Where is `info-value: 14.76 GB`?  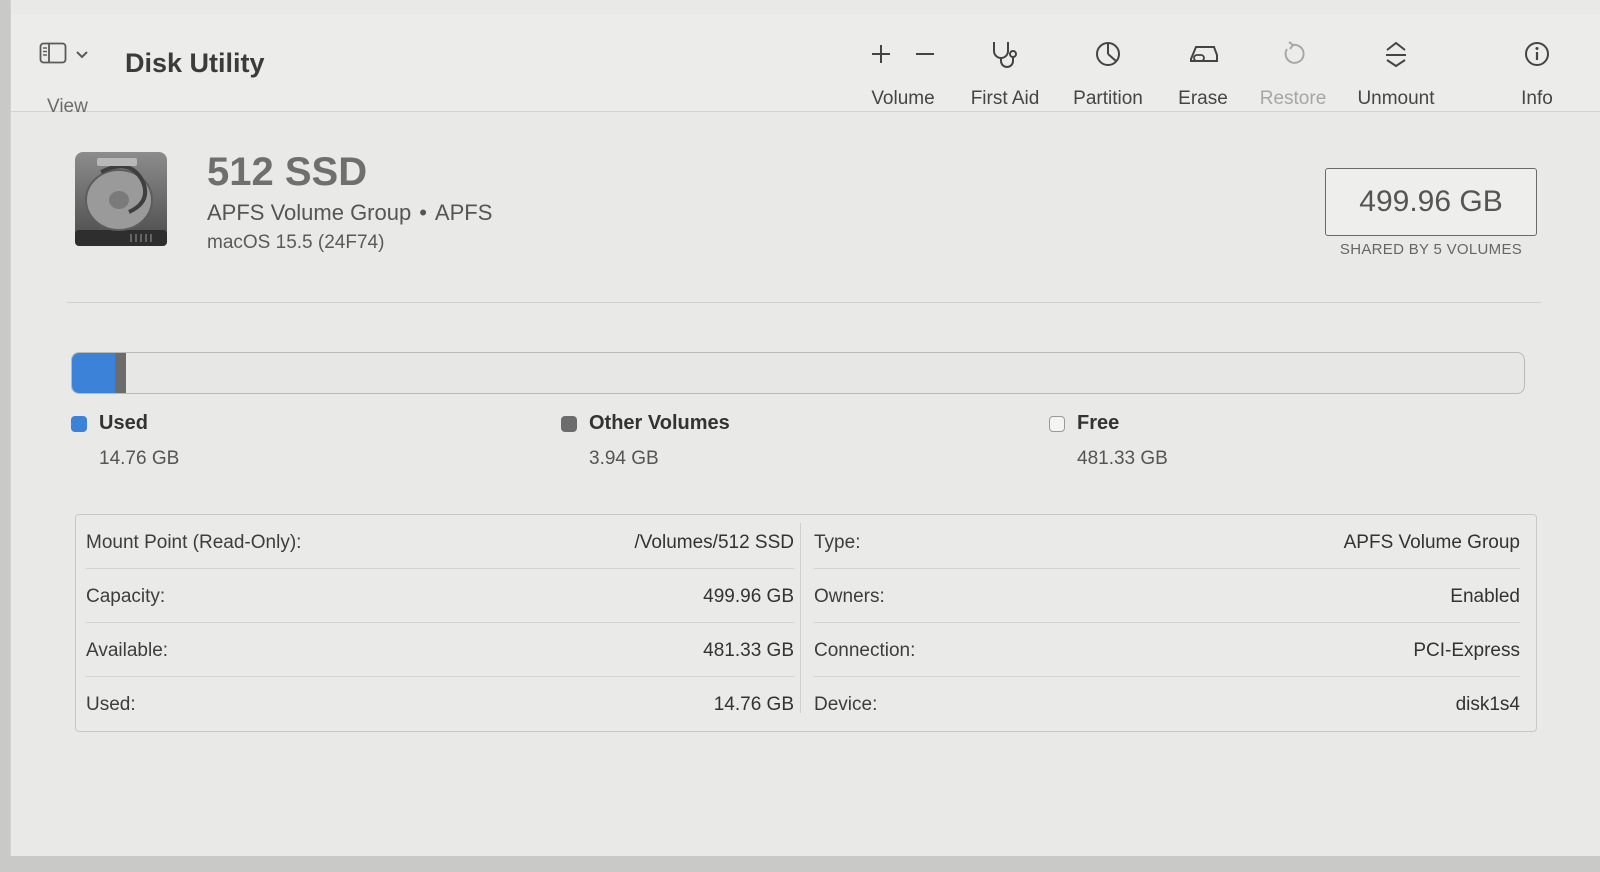 info-value: 14.76 GB is located at coordinates (753, 704).